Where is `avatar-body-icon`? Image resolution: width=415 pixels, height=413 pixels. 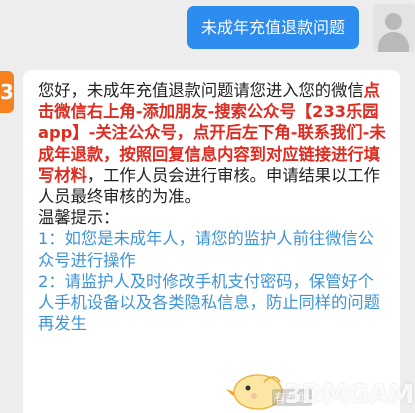 avatar-body-icon is located at coordinates (393, 42).